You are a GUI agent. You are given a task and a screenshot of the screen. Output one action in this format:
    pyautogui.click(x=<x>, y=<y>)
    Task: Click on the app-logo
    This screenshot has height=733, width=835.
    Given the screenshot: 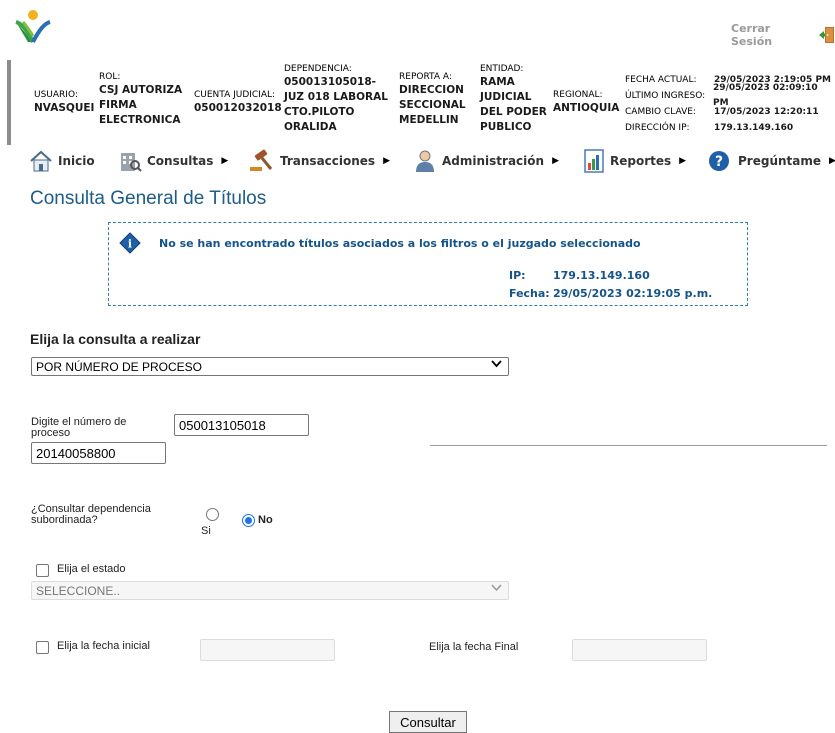 What is the action you would take?
    pyautogui.click(x=33, y=27)
    